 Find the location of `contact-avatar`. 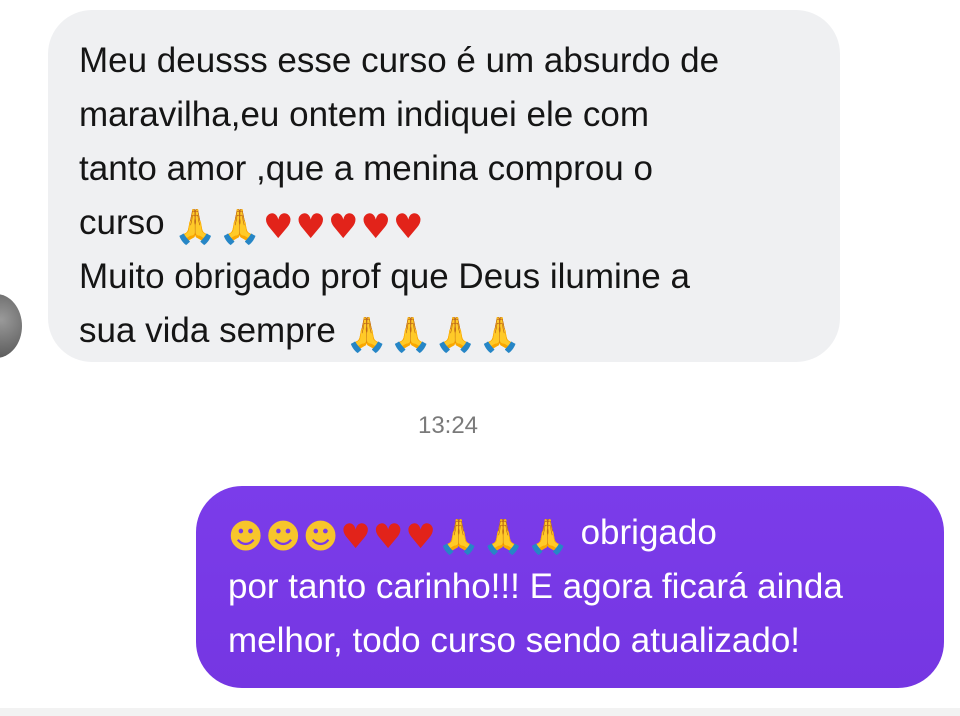

contact-avatar is located at coordinates (11, 326).